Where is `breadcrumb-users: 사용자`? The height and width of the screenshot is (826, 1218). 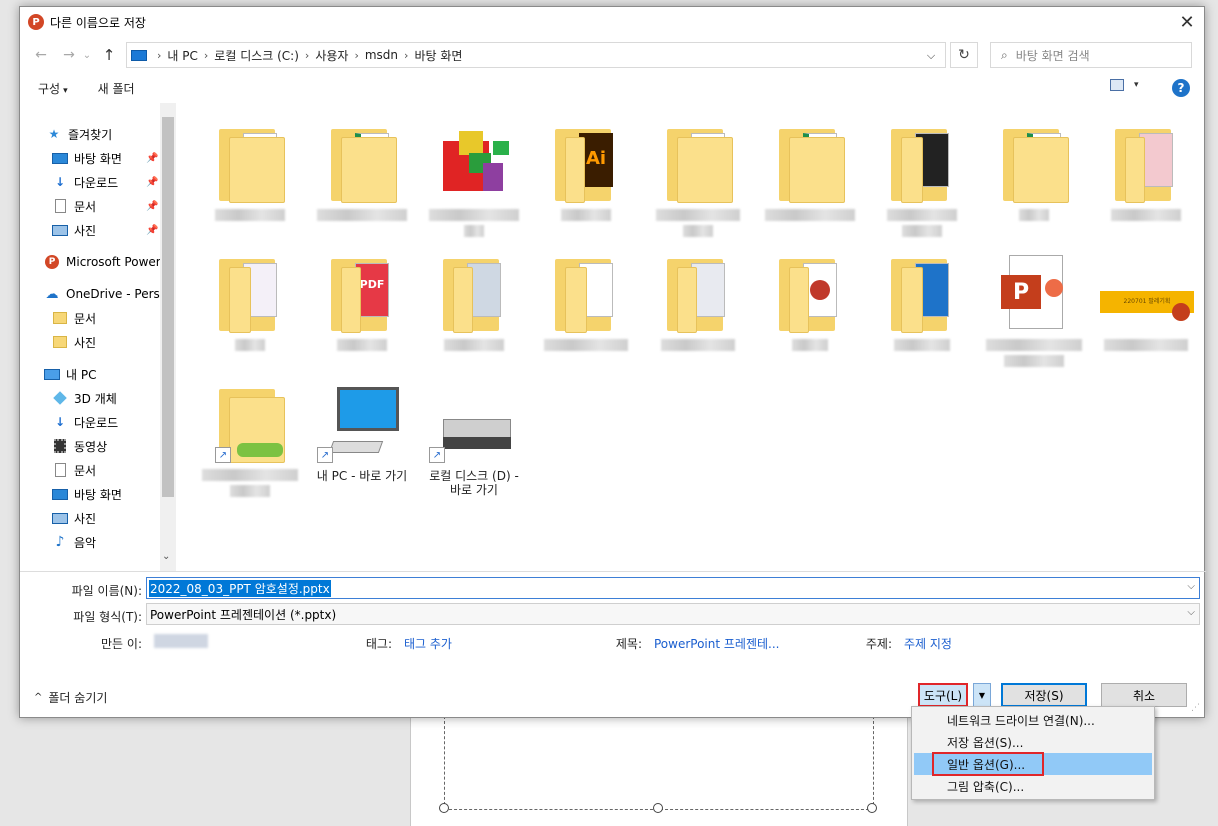
breadcrumb-users: 사용자 is located at coordinates (331, 55).